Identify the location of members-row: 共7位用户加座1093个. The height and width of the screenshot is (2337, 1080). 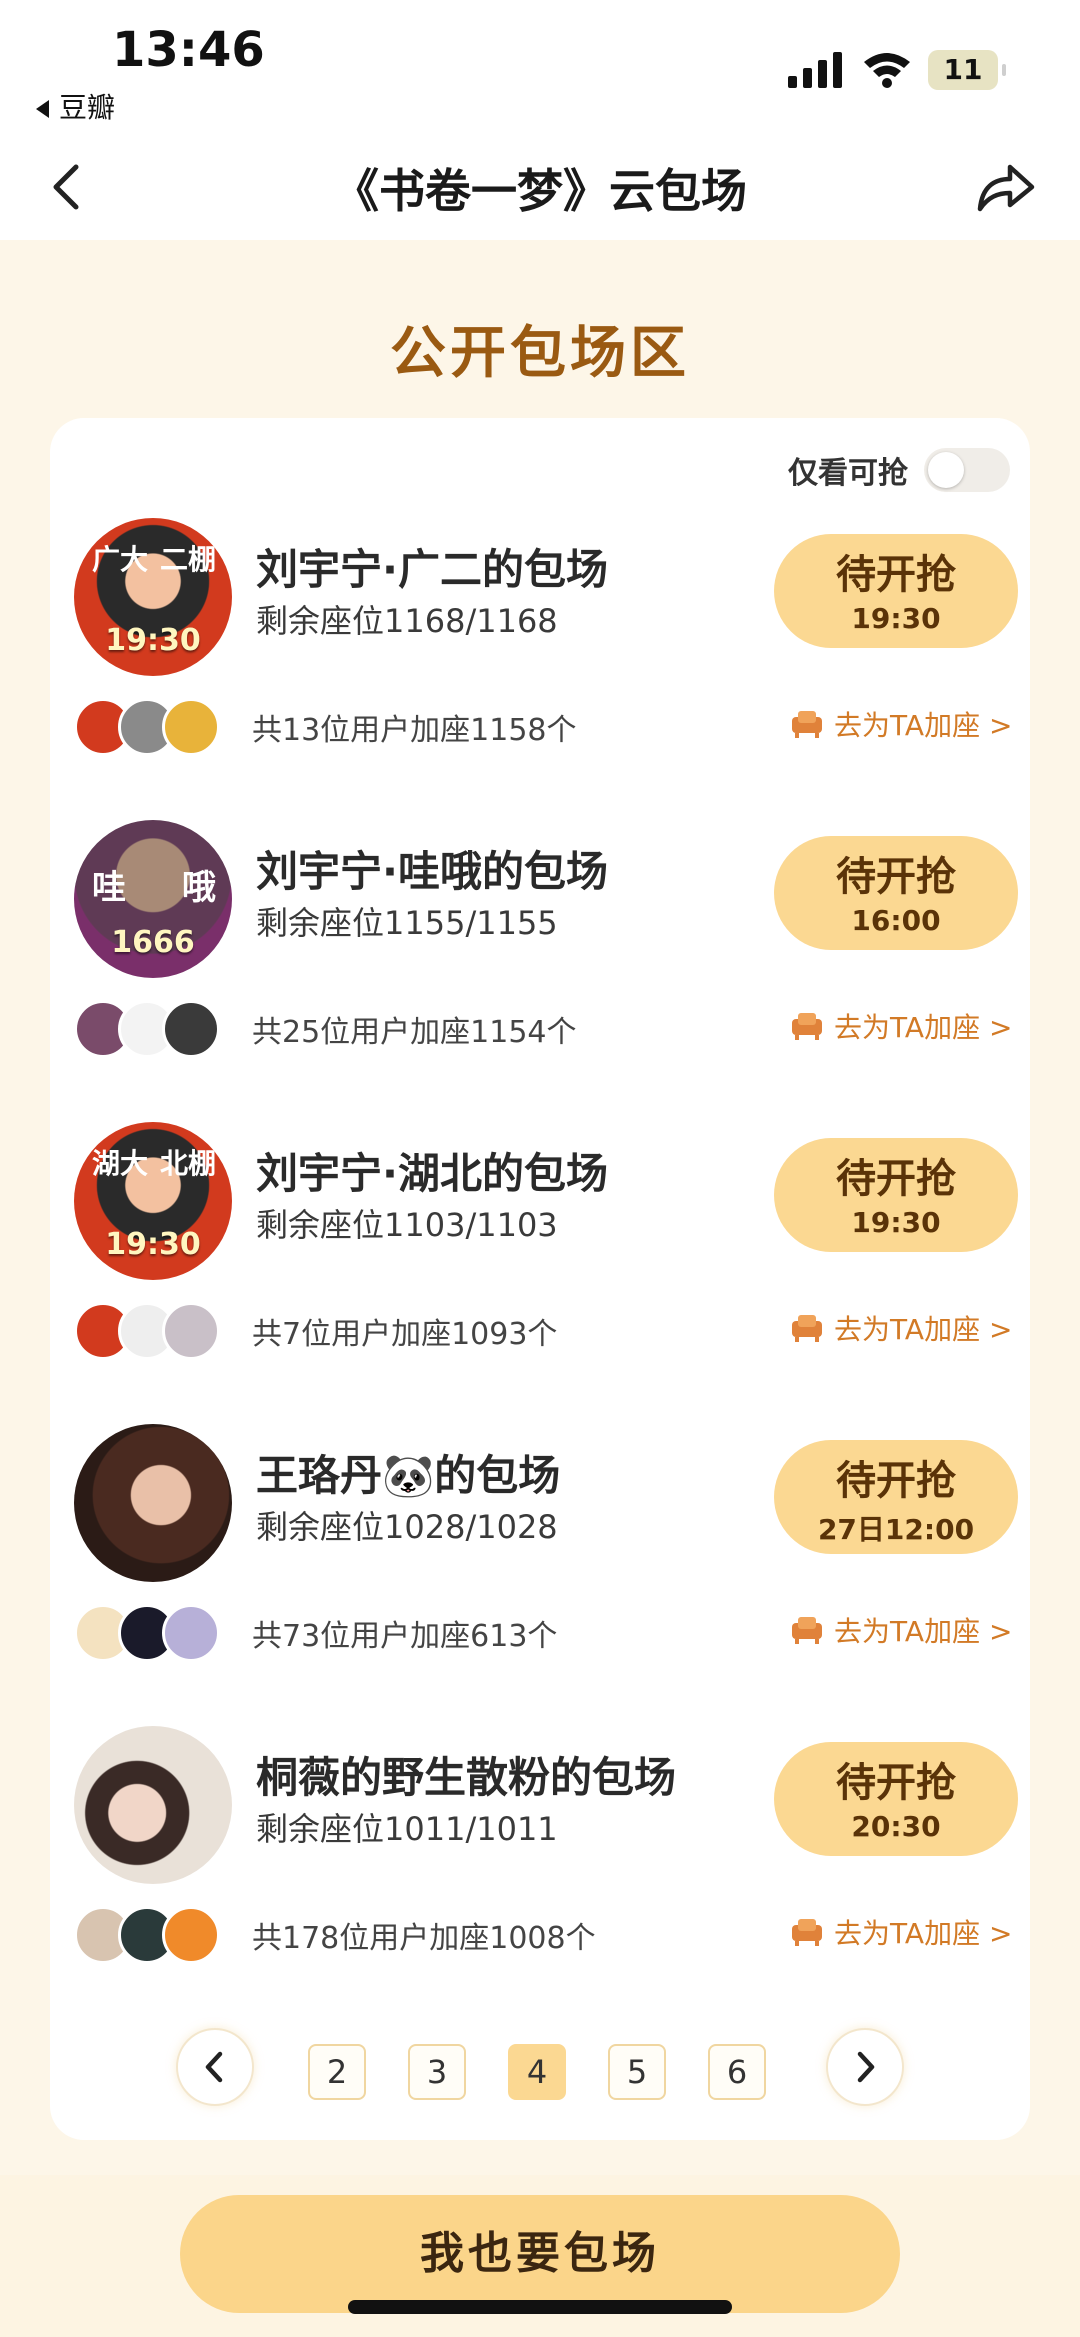
(315, 1331).